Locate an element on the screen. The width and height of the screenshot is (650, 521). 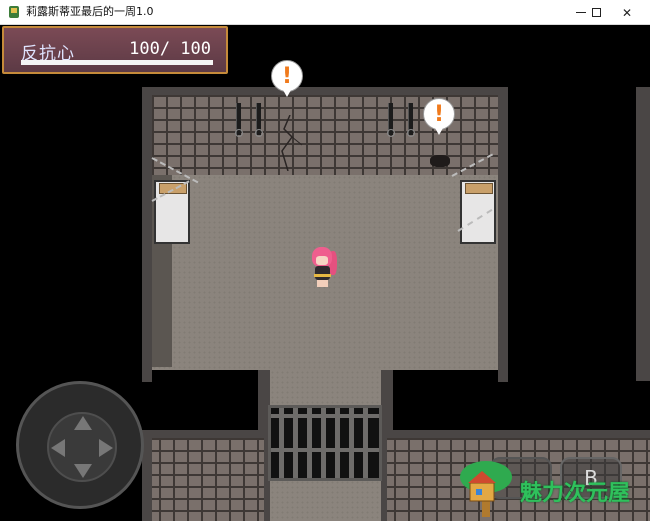
watermark: 魅力次元屋 is located at coordinates (553, 489).